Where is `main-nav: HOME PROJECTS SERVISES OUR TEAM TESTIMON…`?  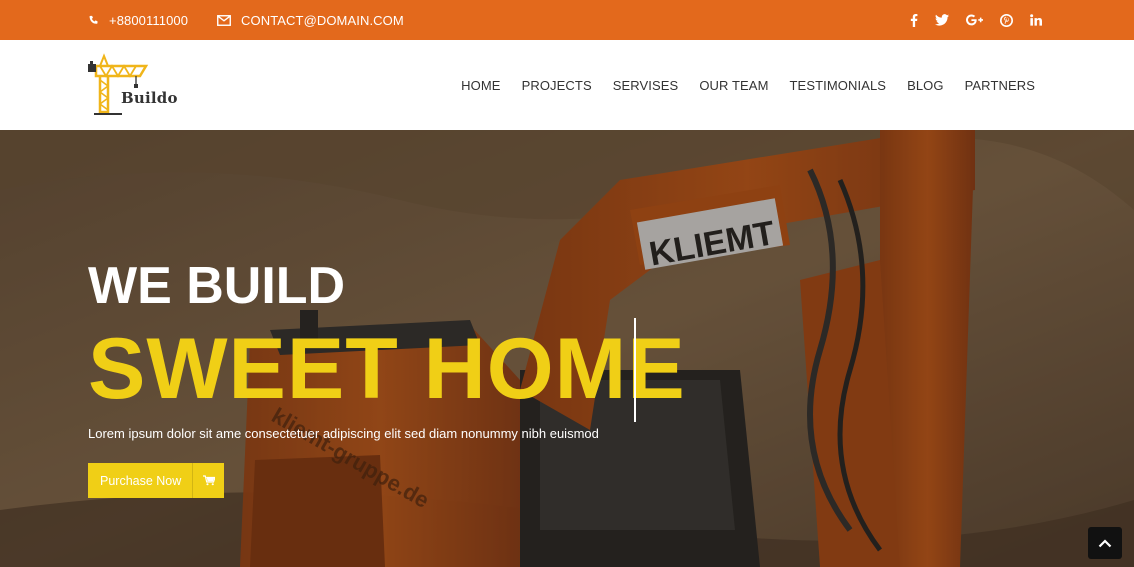
main-nav: HOME PROJECTS SERVISES OUR TEAM TESTIMON… is located at coordinates (737, 85).